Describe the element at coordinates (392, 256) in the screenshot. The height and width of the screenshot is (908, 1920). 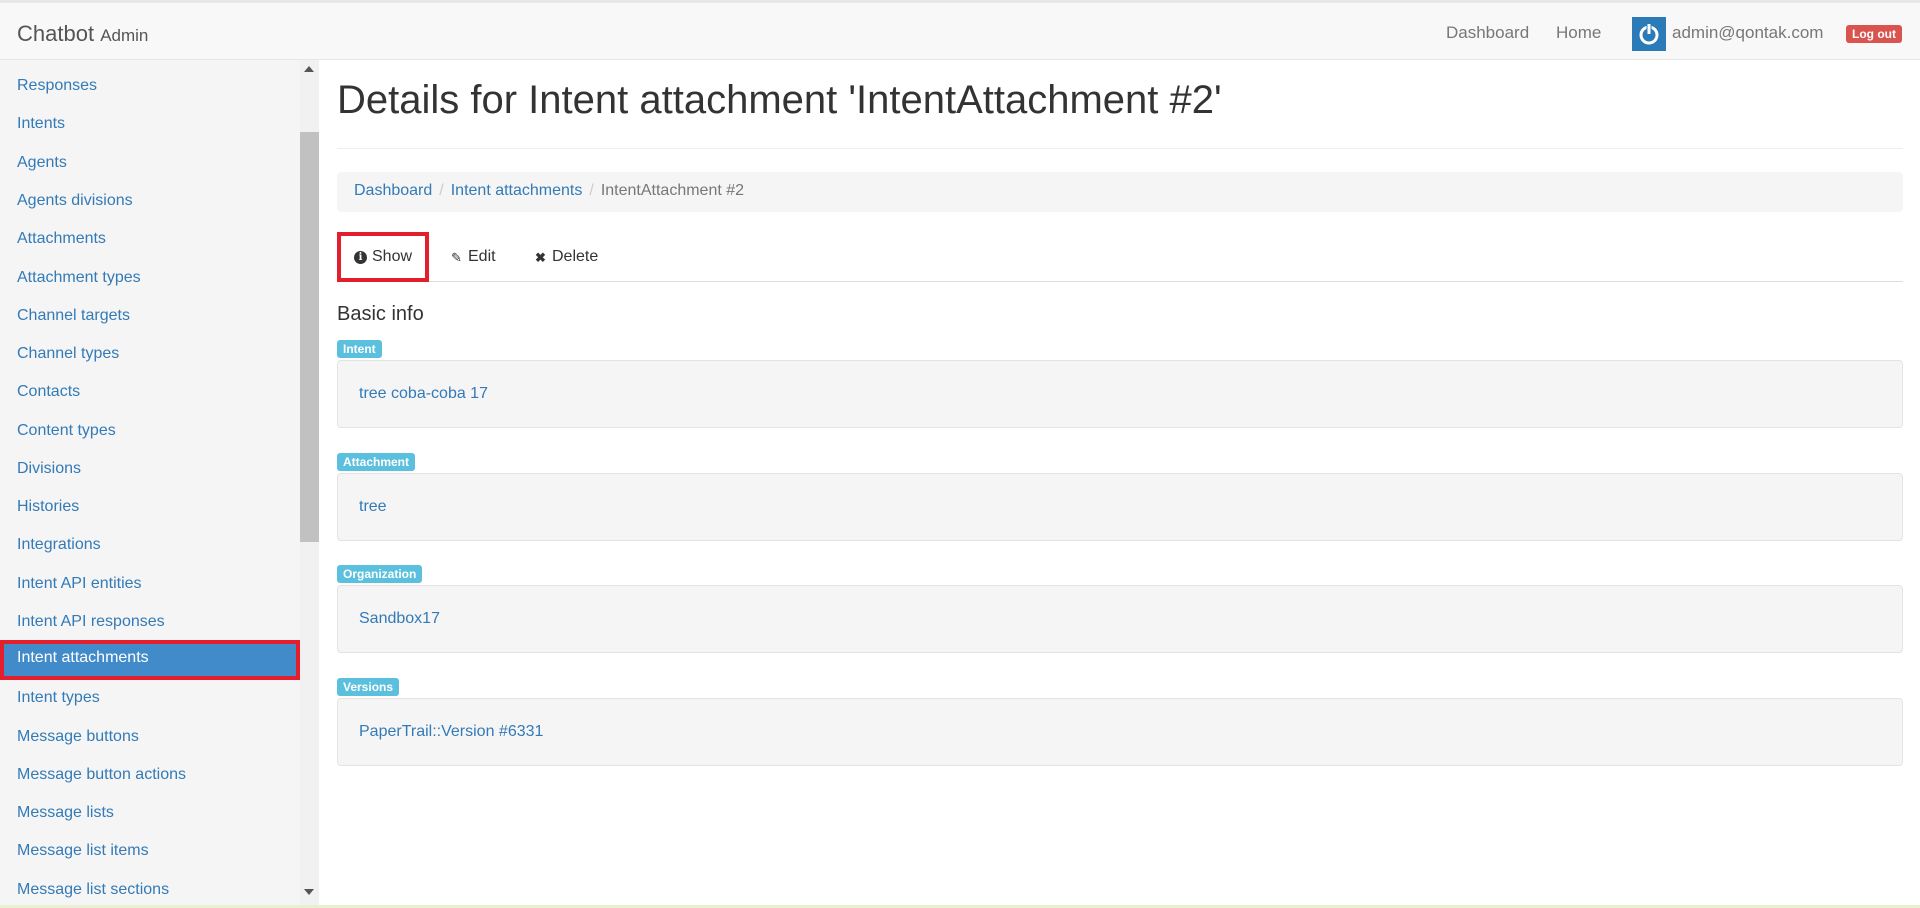
I see `tab-show-label: Show` at that location.